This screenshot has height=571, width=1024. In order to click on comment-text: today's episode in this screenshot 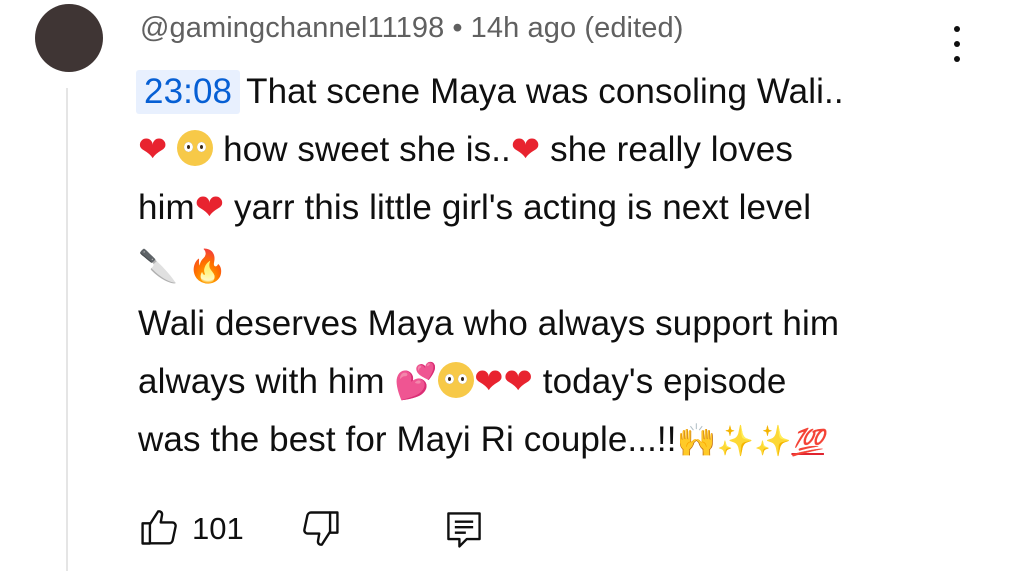, I will do `click(664, 381)`.